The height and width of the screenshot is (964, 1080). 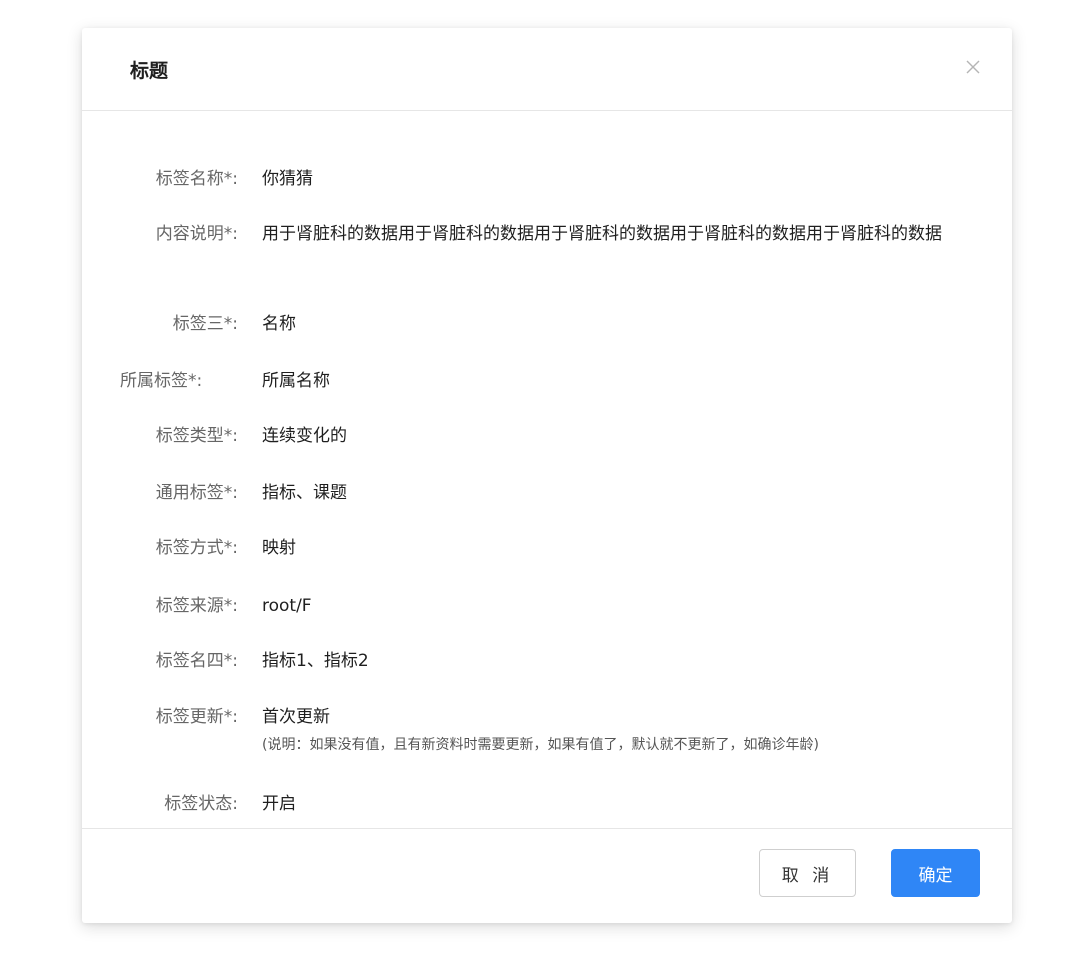 I want to click on field-value: 开启, so click(x=279, y=804).